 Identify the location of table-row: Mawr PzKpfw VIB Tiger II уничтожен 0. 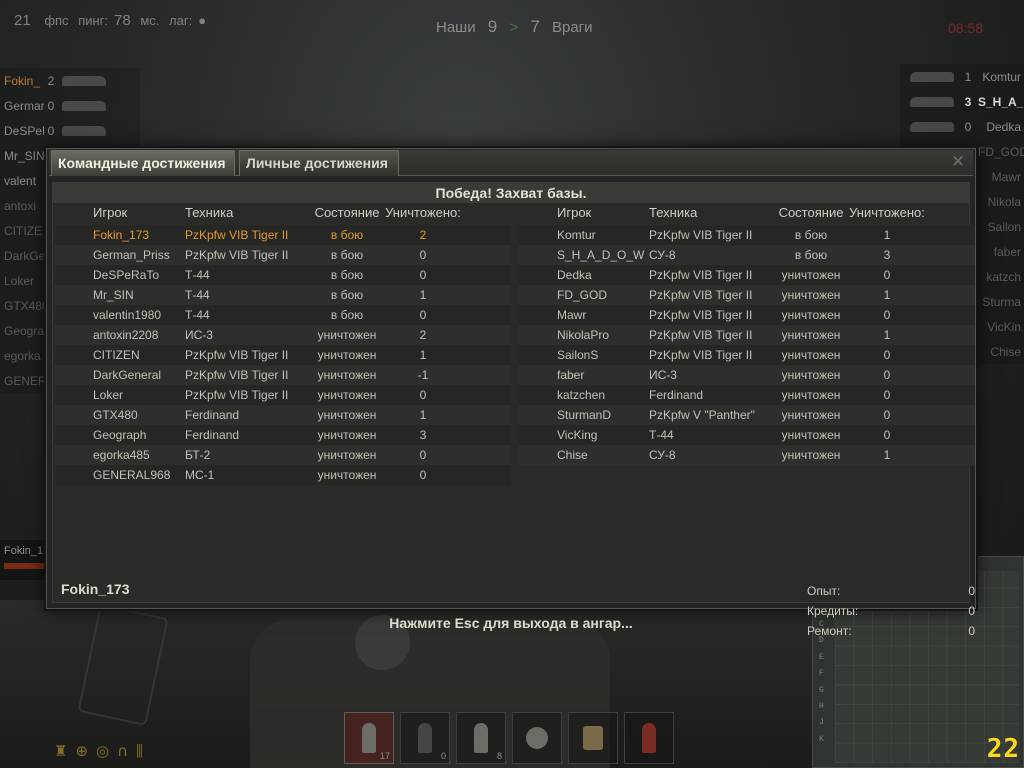
(747, 315).